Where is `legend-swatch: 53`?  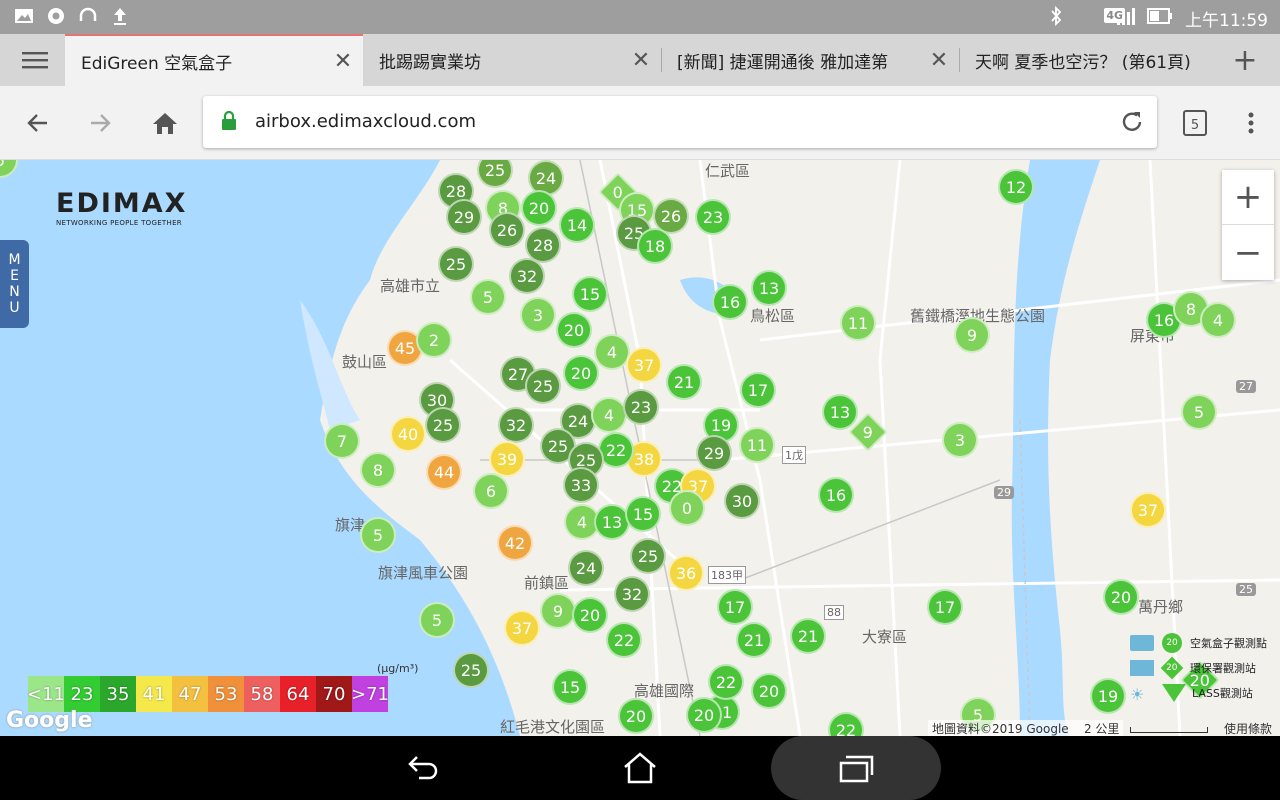 legend-swatch: 53 is located at coordinates (226, 694).